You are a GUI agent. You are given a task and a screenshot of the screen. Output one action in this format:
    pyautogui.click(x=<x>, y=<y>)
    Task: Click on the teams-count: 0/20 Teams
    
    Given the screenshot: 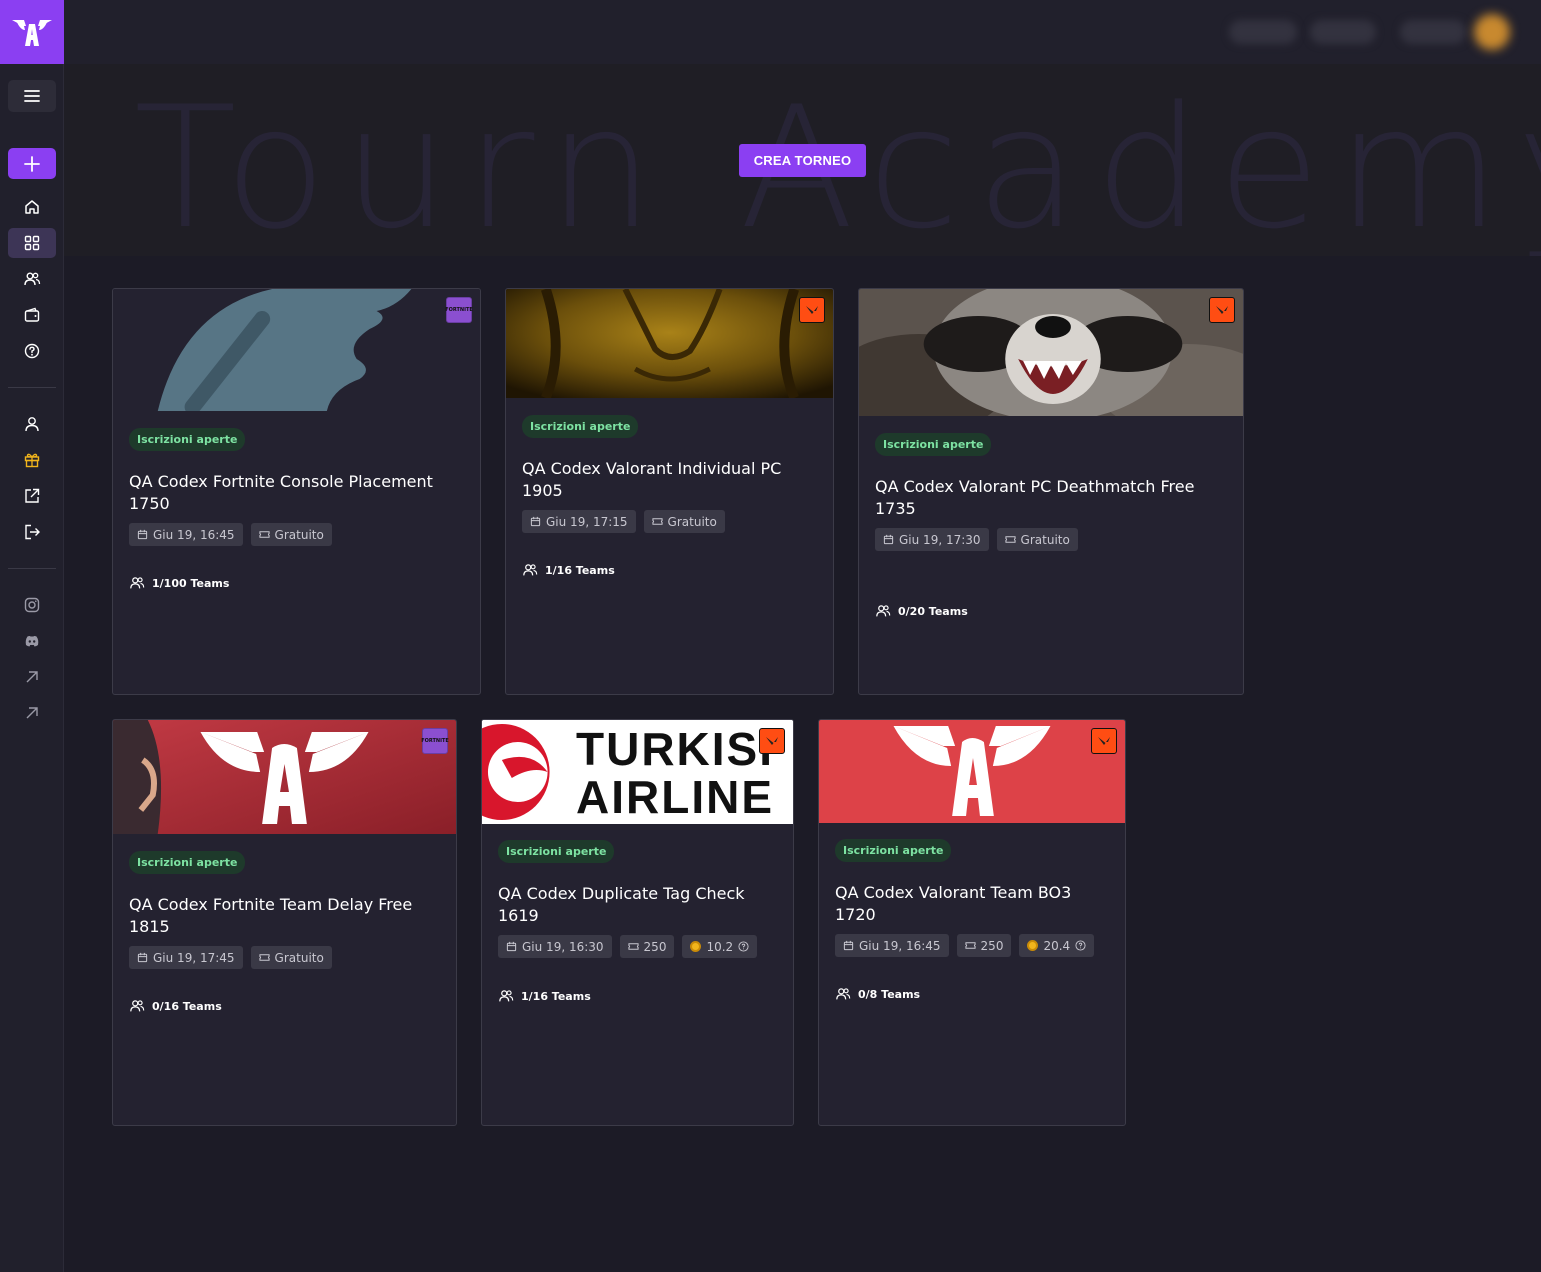 What is the action you would take?
    pyautogui.click(x=921, y=611)
    